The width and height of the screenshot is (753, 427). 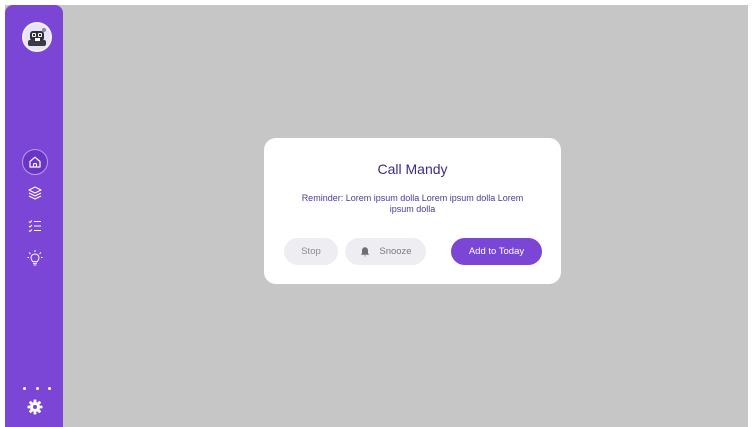 I want to click on add-to-today-button: Add to Today, so click(x=496, y=251).